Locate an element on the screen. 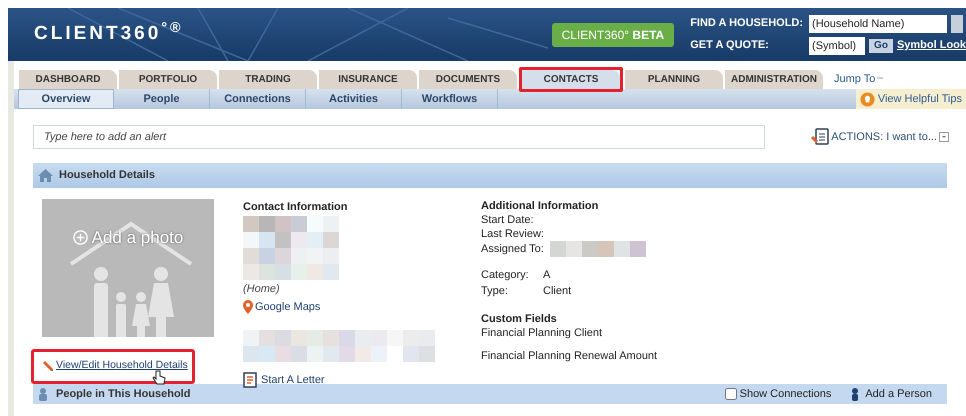 This screenshot has width=966, height=416. hand-cursor-icon is located at coordinates (159, 378).